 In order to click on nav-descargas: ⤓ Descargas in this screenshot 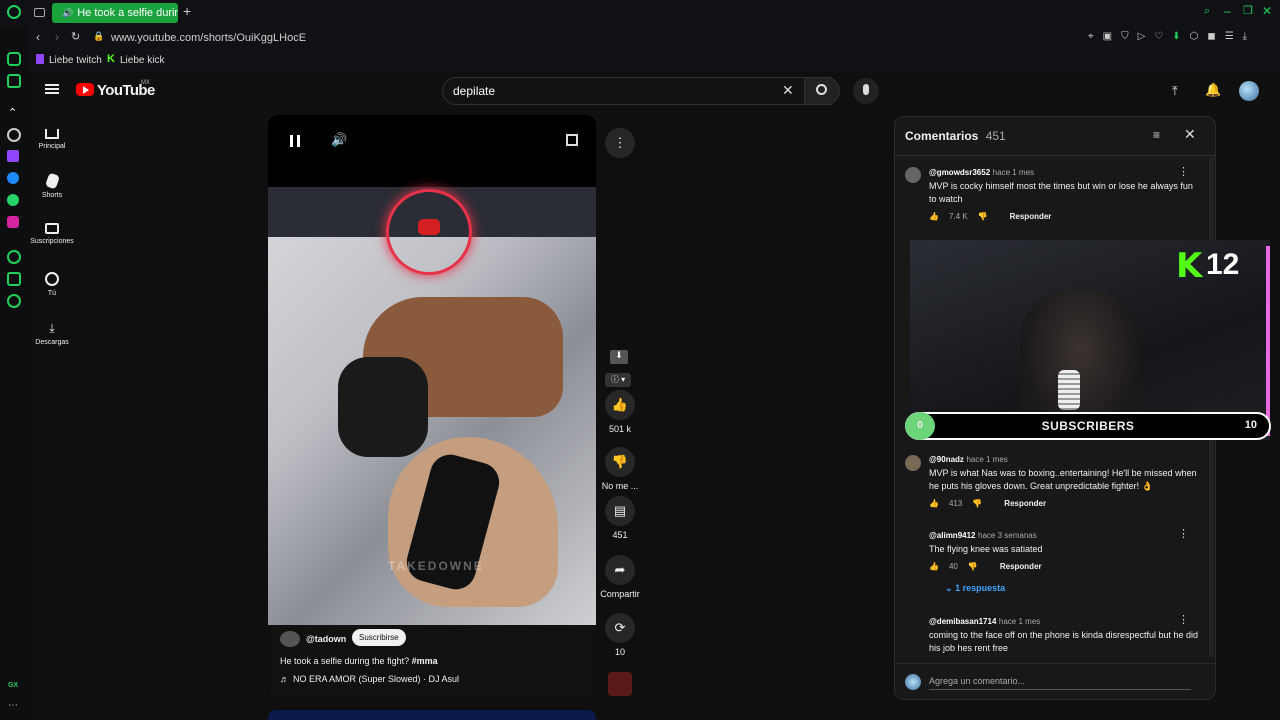, I will do `click(52, 333)`.